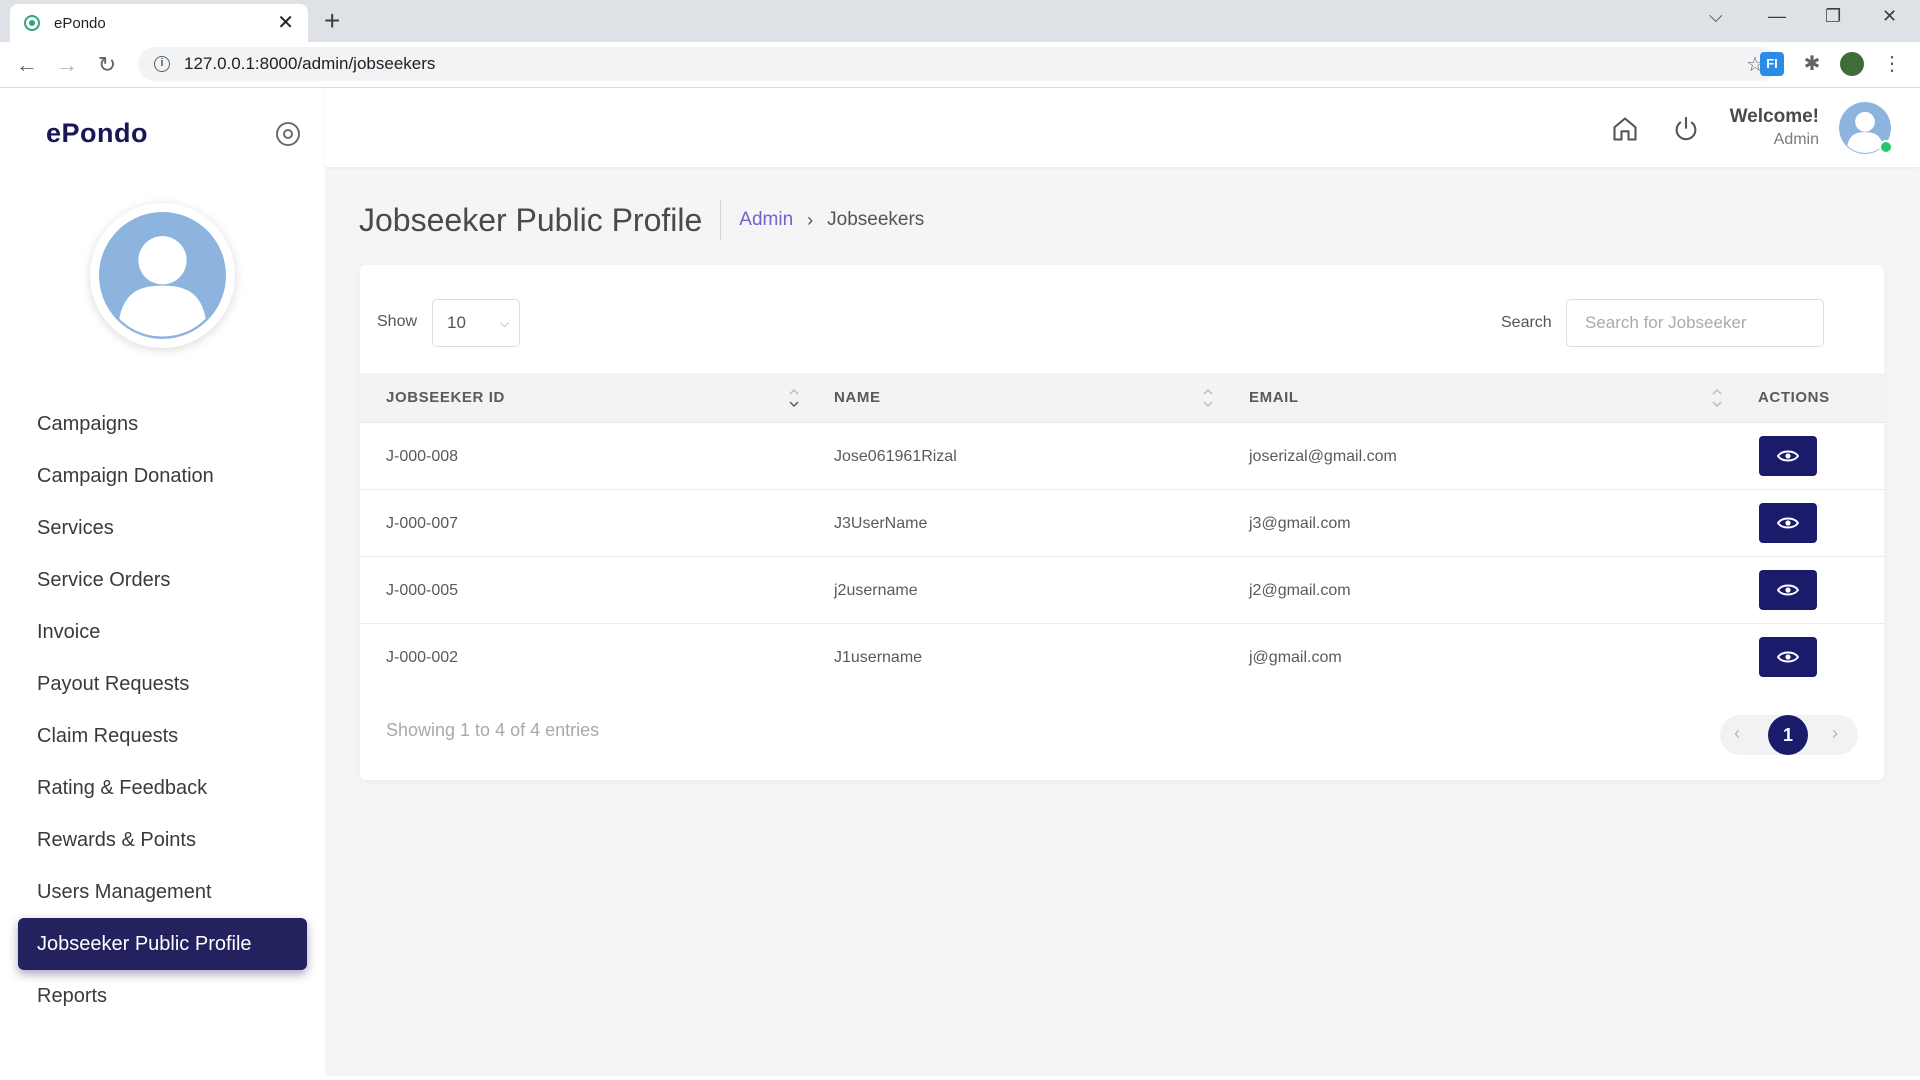 The height and width of the screenshot is (1080, 1920). I want to click on user-avatar-icon, so click(162, 275).